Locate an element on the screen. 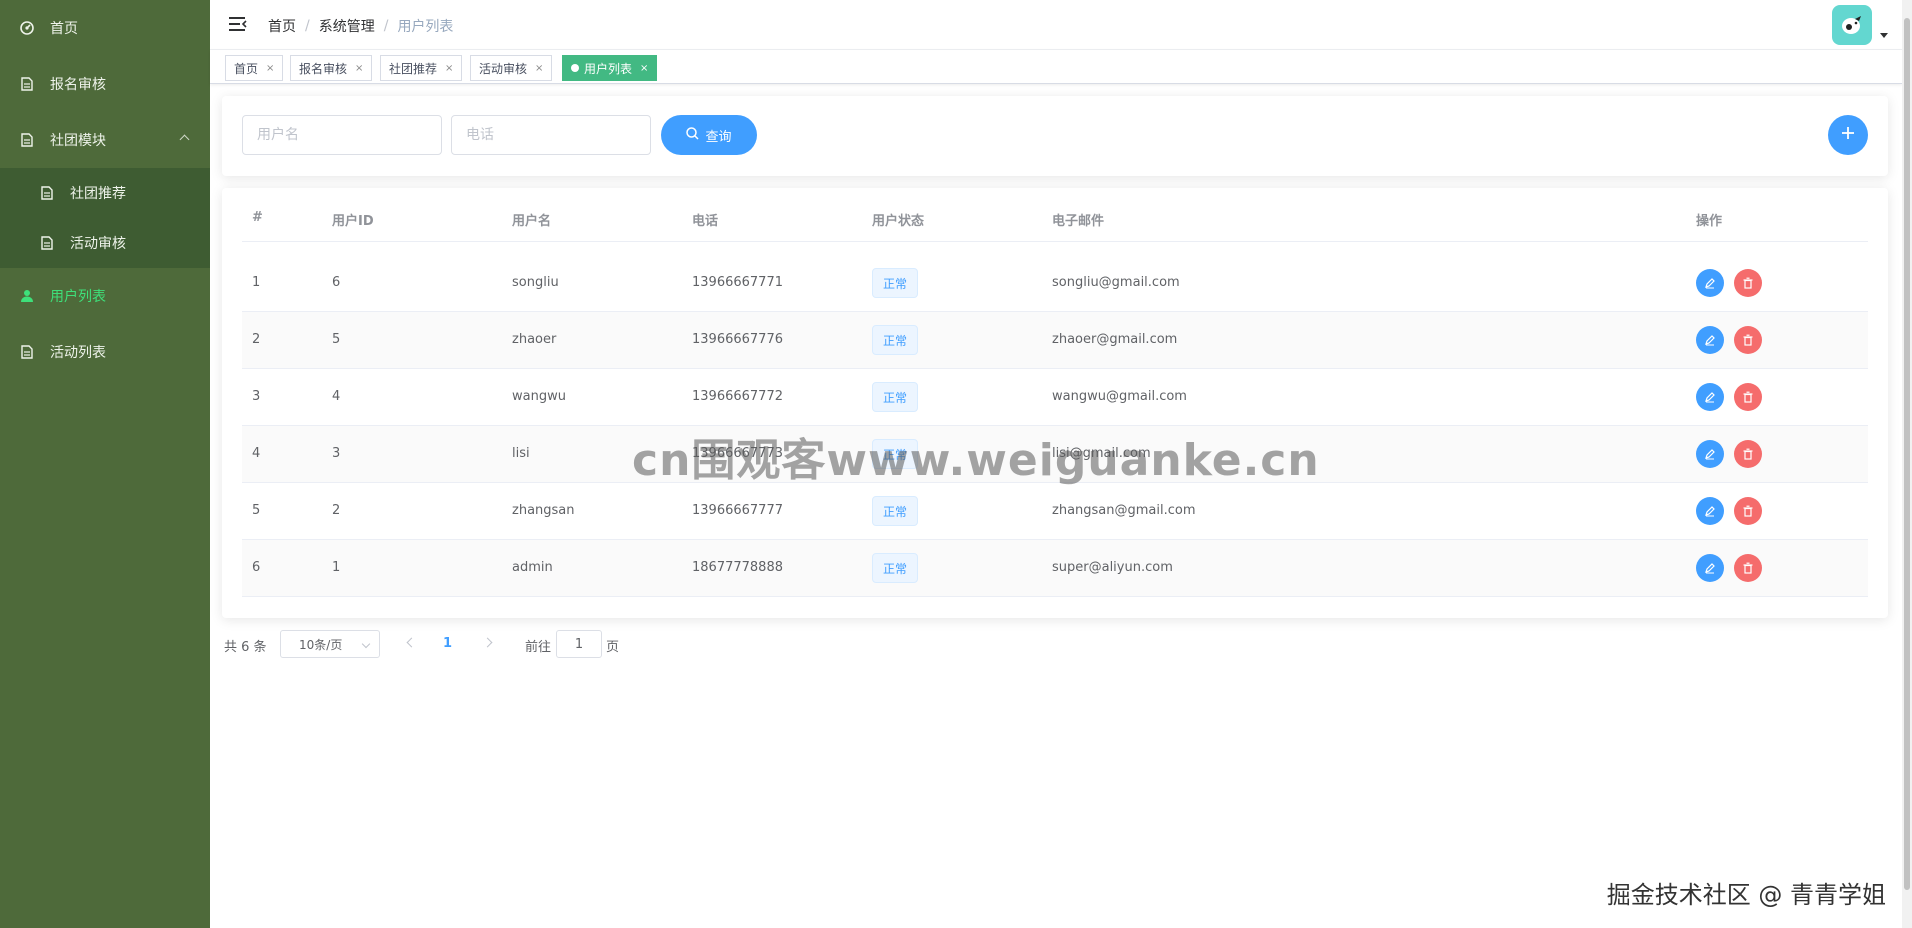 This screenshot has height=928, width=1912. page-size-select: 10条/页 is located at coordinates (330, 644).